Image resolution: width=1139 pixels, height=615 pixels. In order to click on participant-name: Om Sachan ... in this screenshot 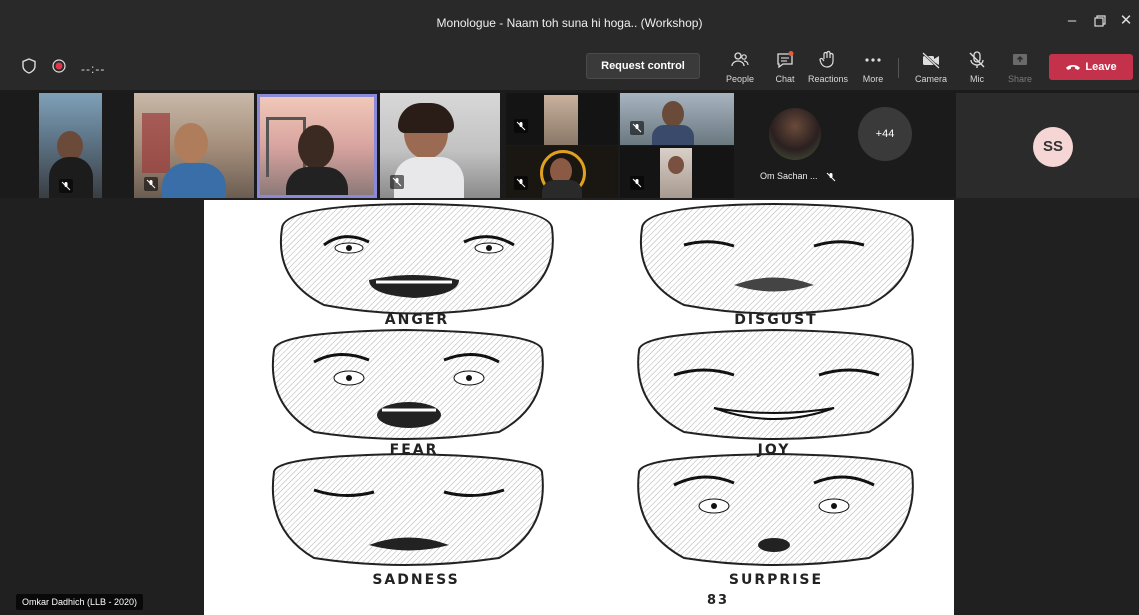, I will do `click(789, 176)`.